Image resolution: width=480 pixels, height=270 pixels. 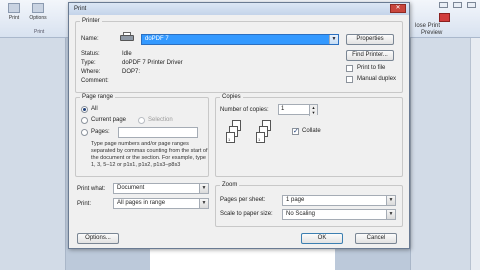 I want to click on page-range-all-radio, so click(x=84, y=109).